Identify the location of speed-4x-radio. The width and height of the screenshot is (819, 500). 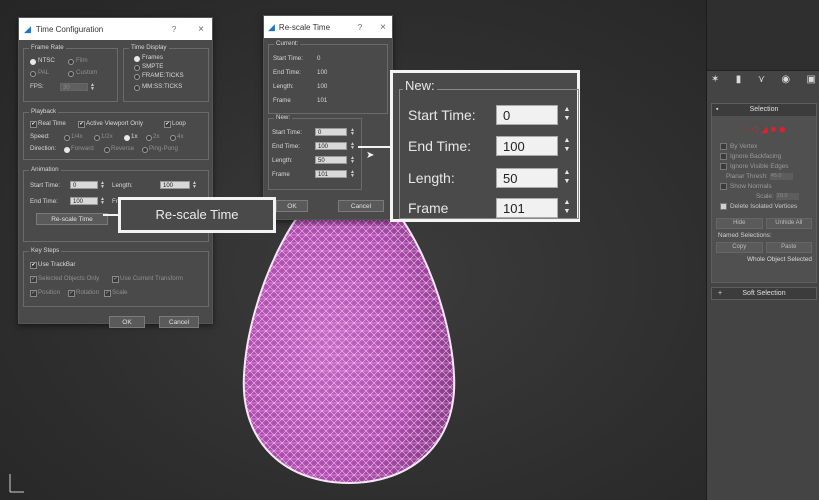
(173, 138).